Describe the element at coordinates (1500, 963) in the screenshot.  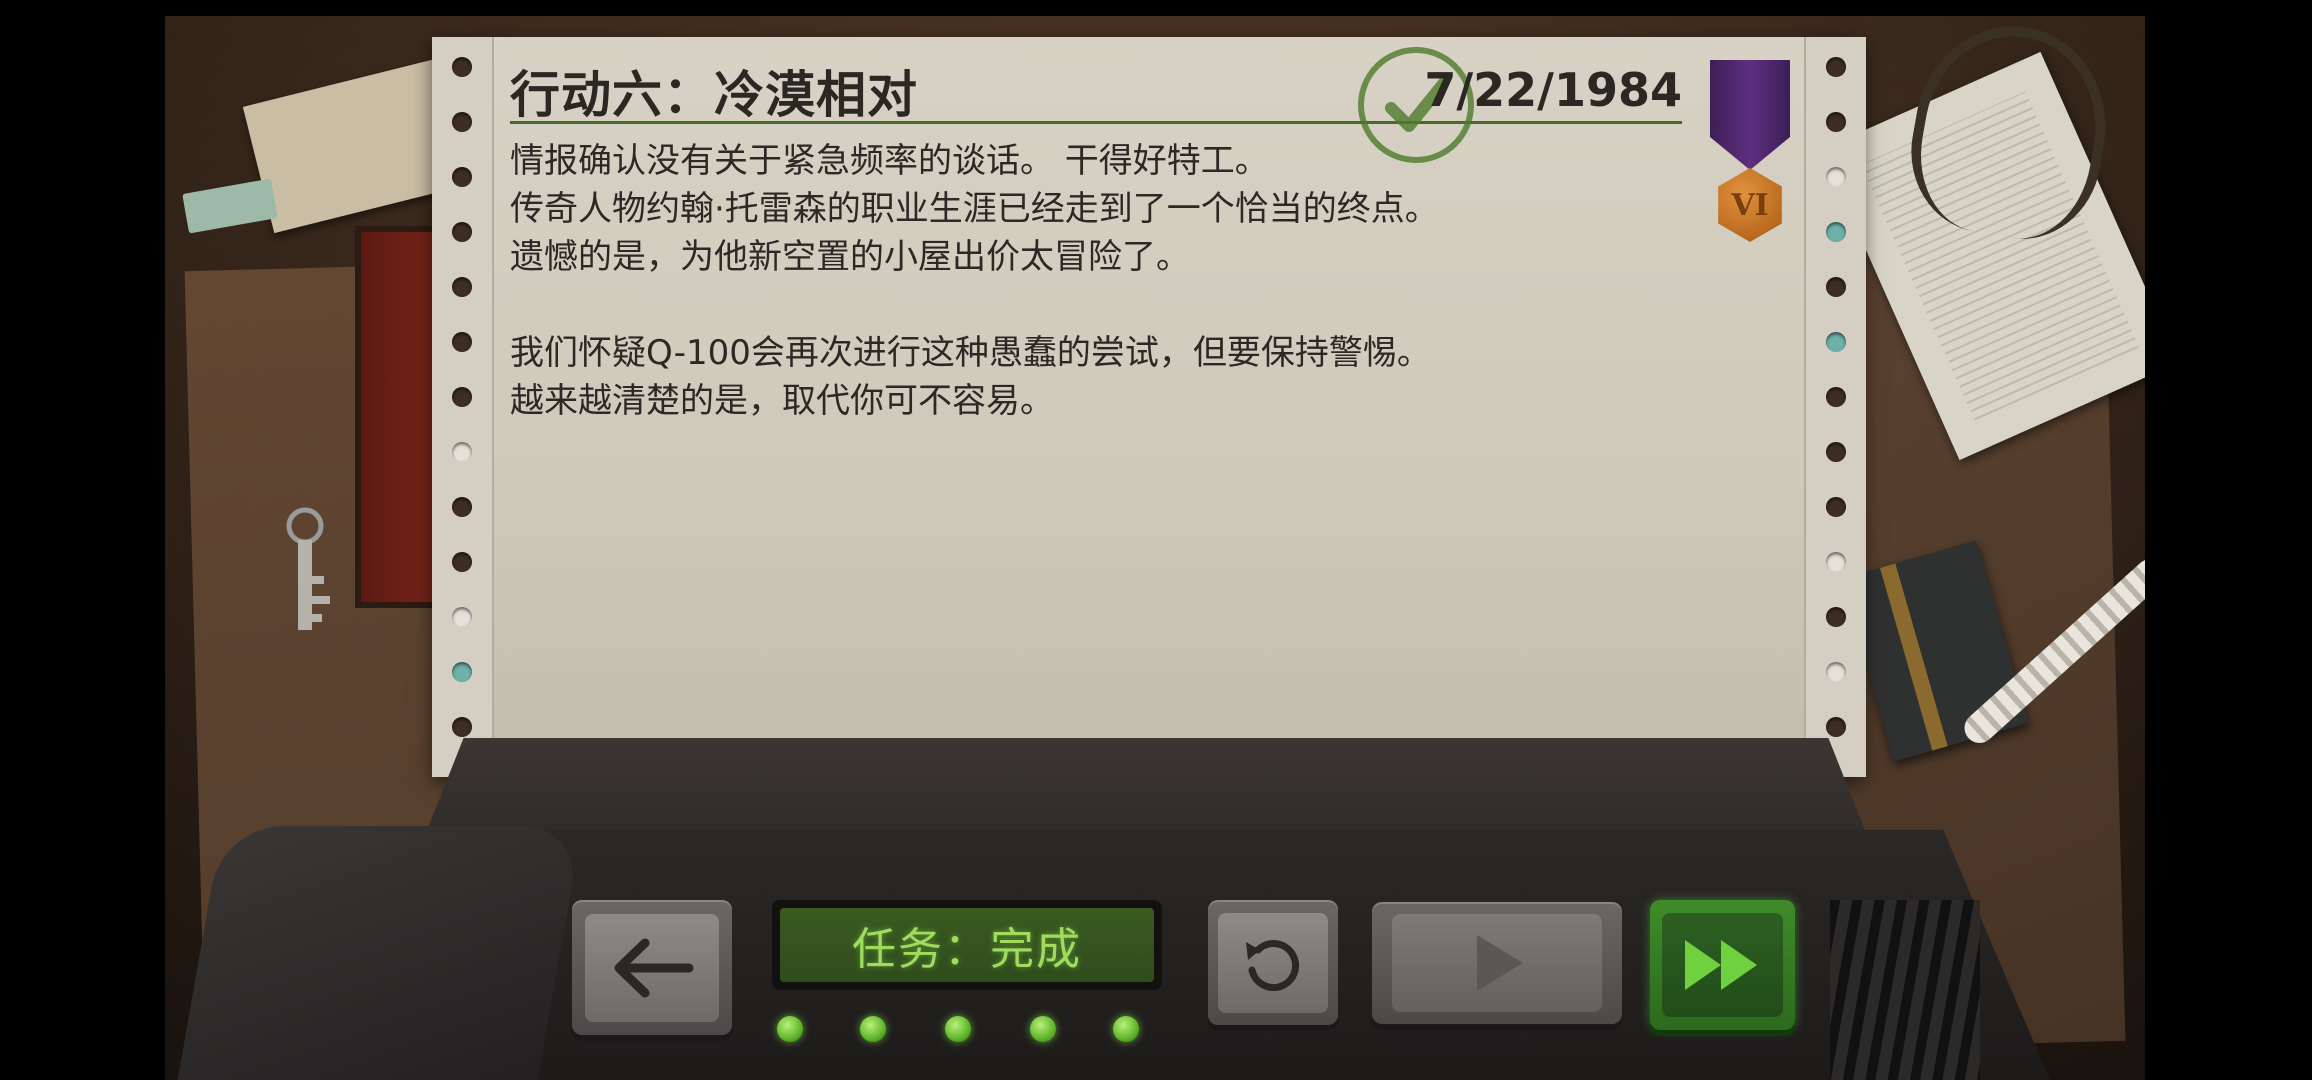
I see `play-icon` at that location.